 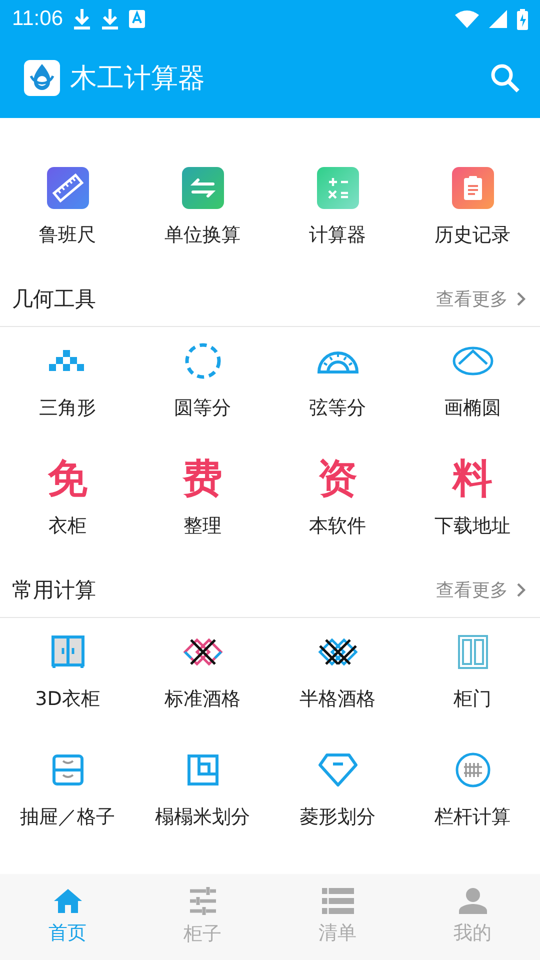 What do you see at coordinates (467, 19) in the screenshot?
I see `wifi-icon` at bounding box center [467, 19].